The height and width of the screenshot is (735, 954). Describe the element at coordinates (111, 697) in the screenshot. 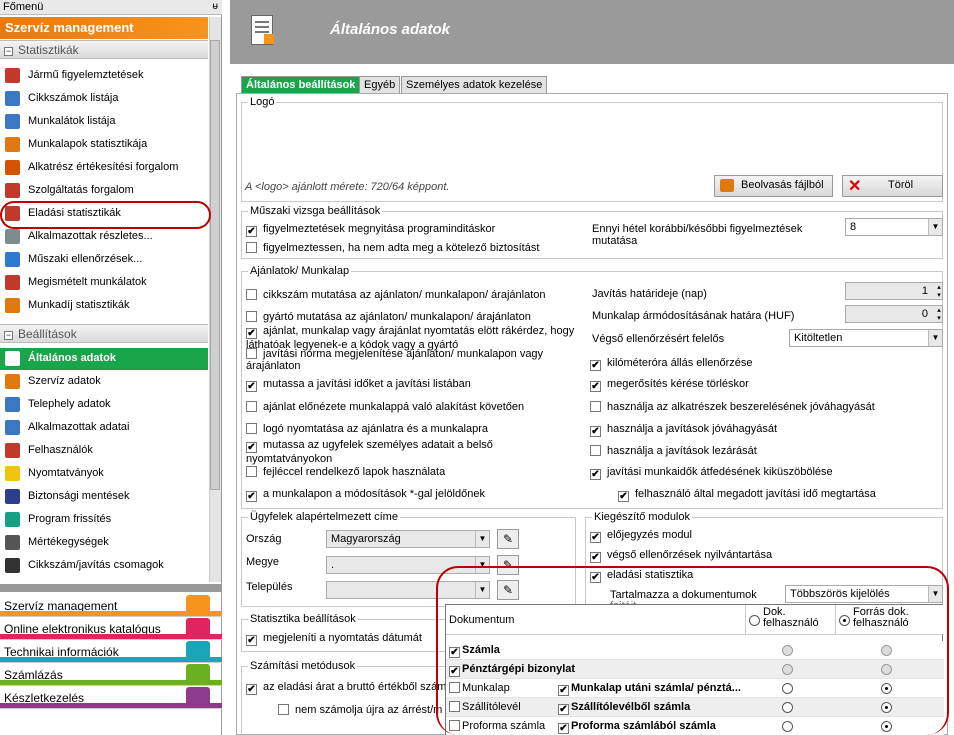

I see `module-4: Készletkezelés` at that location.